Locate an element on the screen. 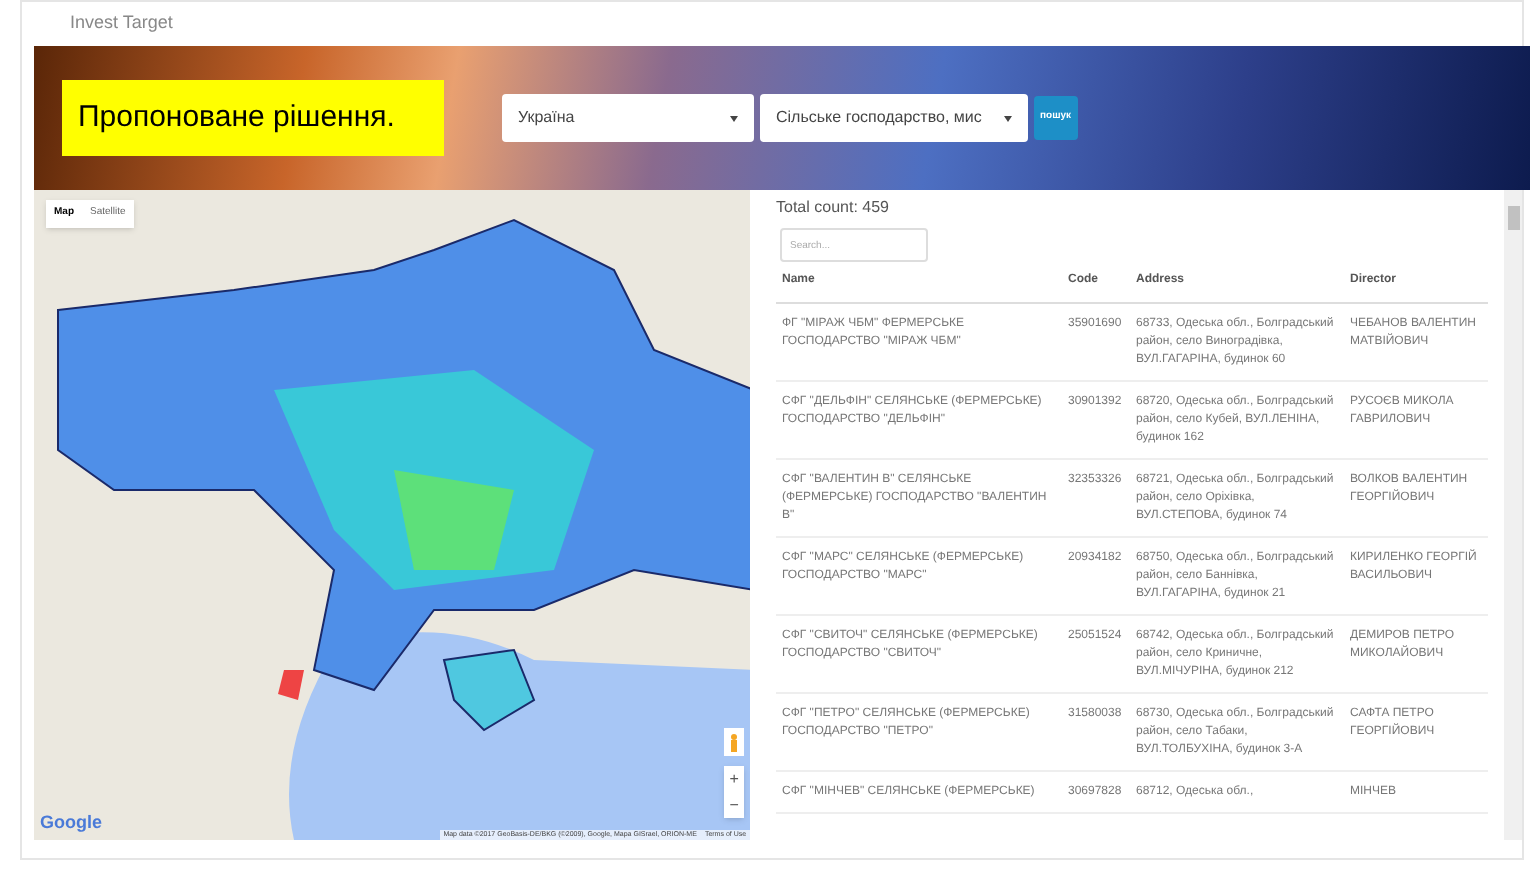 The height and width of the screenshot is (874, 1540). total-count: Total count: 459 is located at coordinates (833, 208).